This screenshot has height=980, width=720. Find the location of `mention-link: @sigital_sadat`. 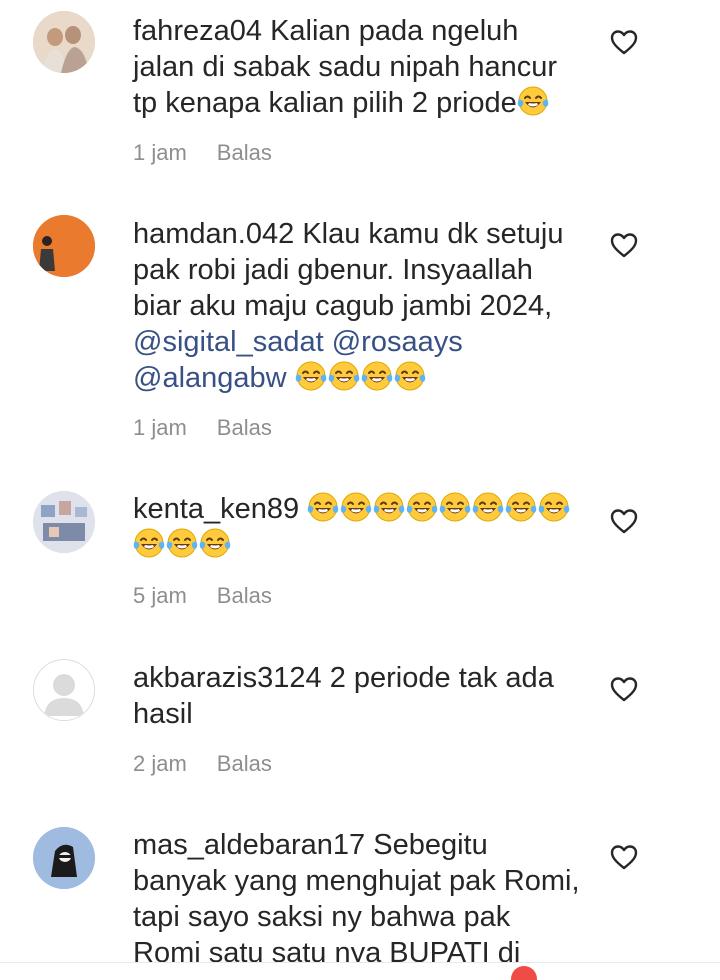

mention-link: @sigital_sadat is located at coordinates (228, 342).